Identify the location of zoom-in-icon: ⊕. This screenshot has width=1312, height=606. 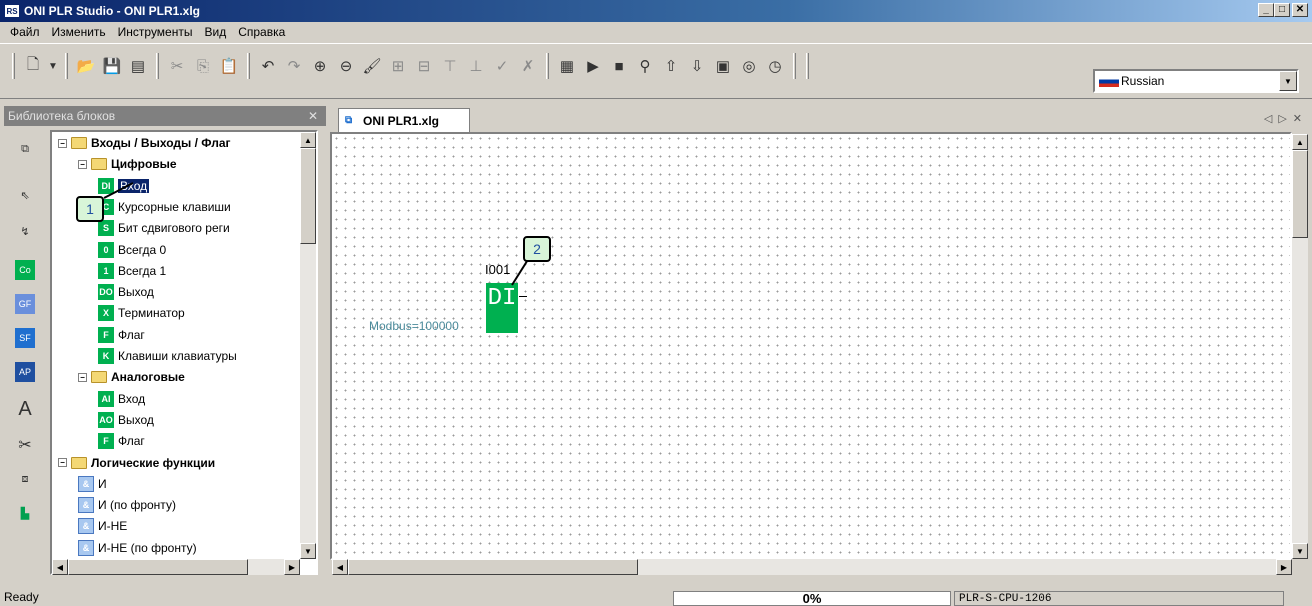
(320, 66).